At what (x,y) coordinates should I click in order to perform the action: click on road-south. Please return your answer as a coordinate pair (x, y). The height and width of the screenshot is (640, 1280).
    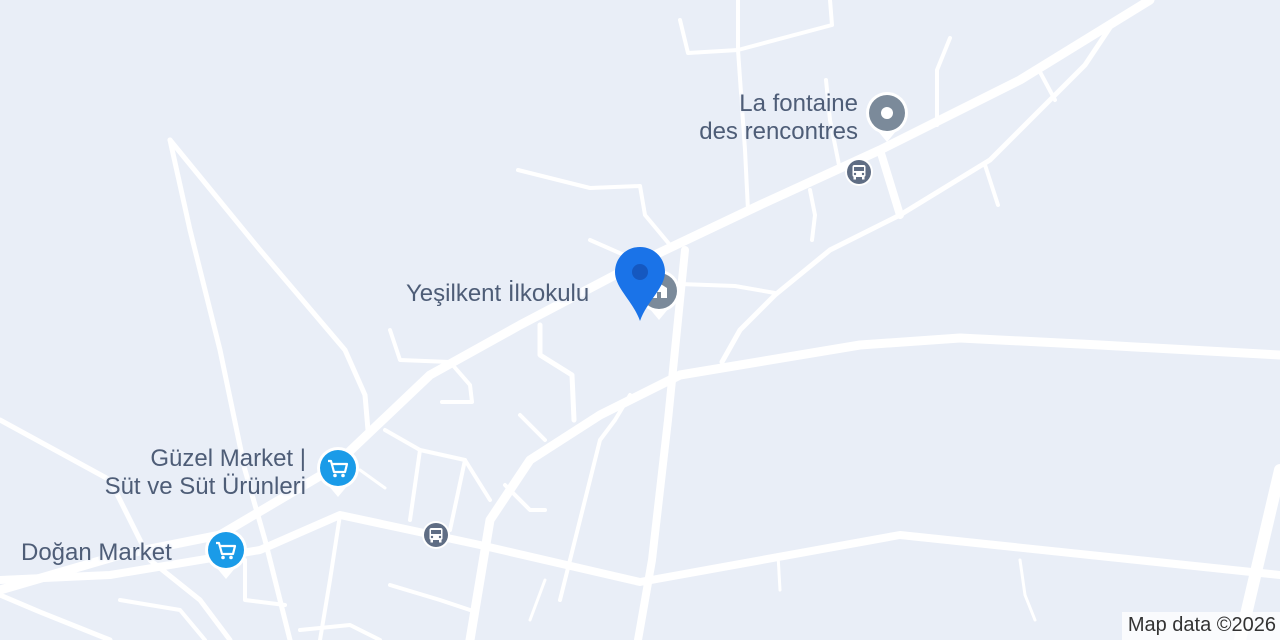
    Looking at the image, I should click on (640, 548).